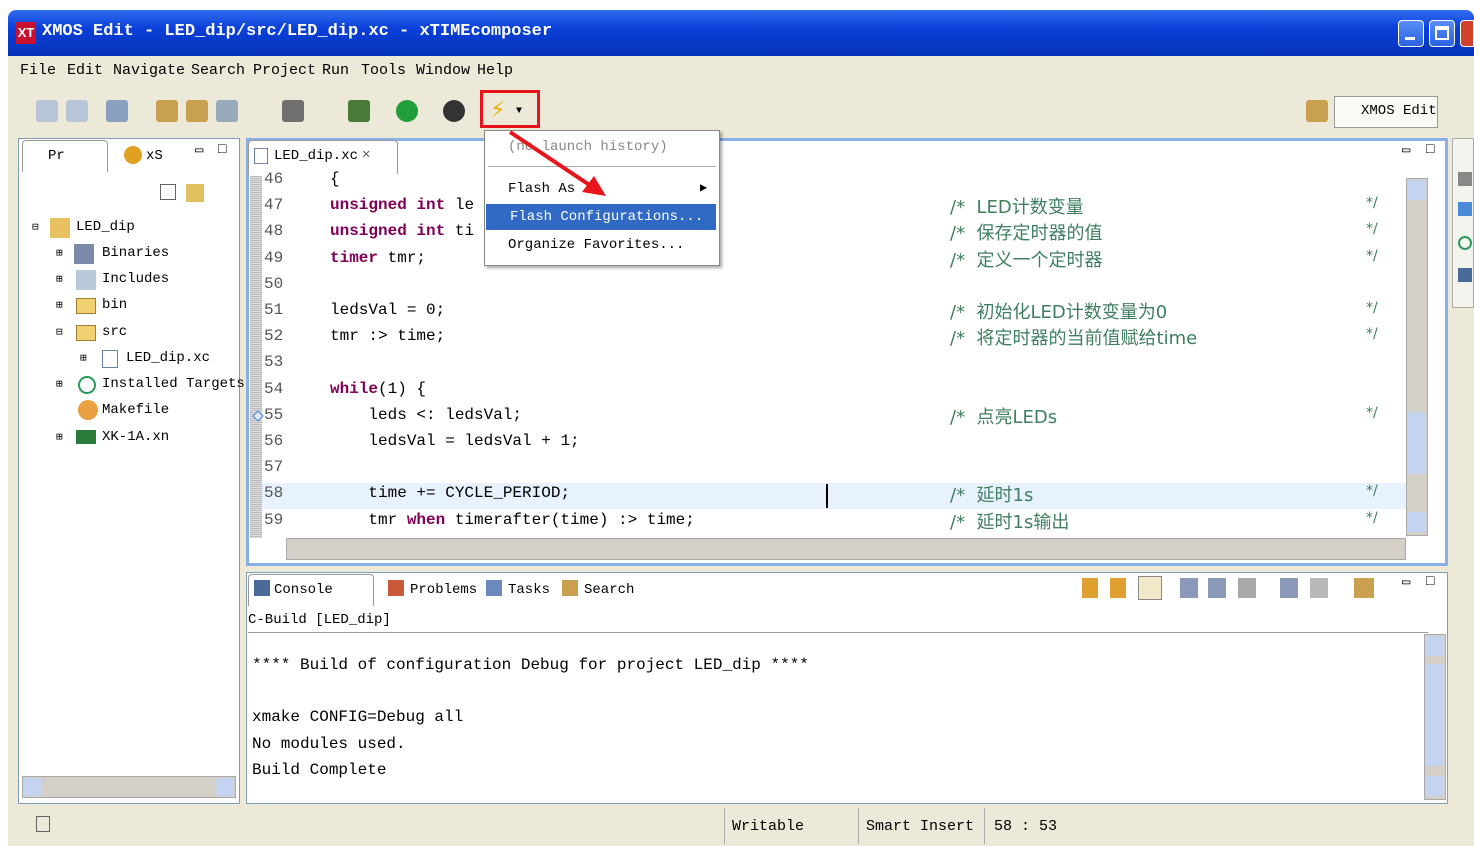 The image size is (1474, 846). What do you see at coordinates (1289, 588) in the screenshot?
I see `pin-console-icon` at bounding box center [1289, 588].